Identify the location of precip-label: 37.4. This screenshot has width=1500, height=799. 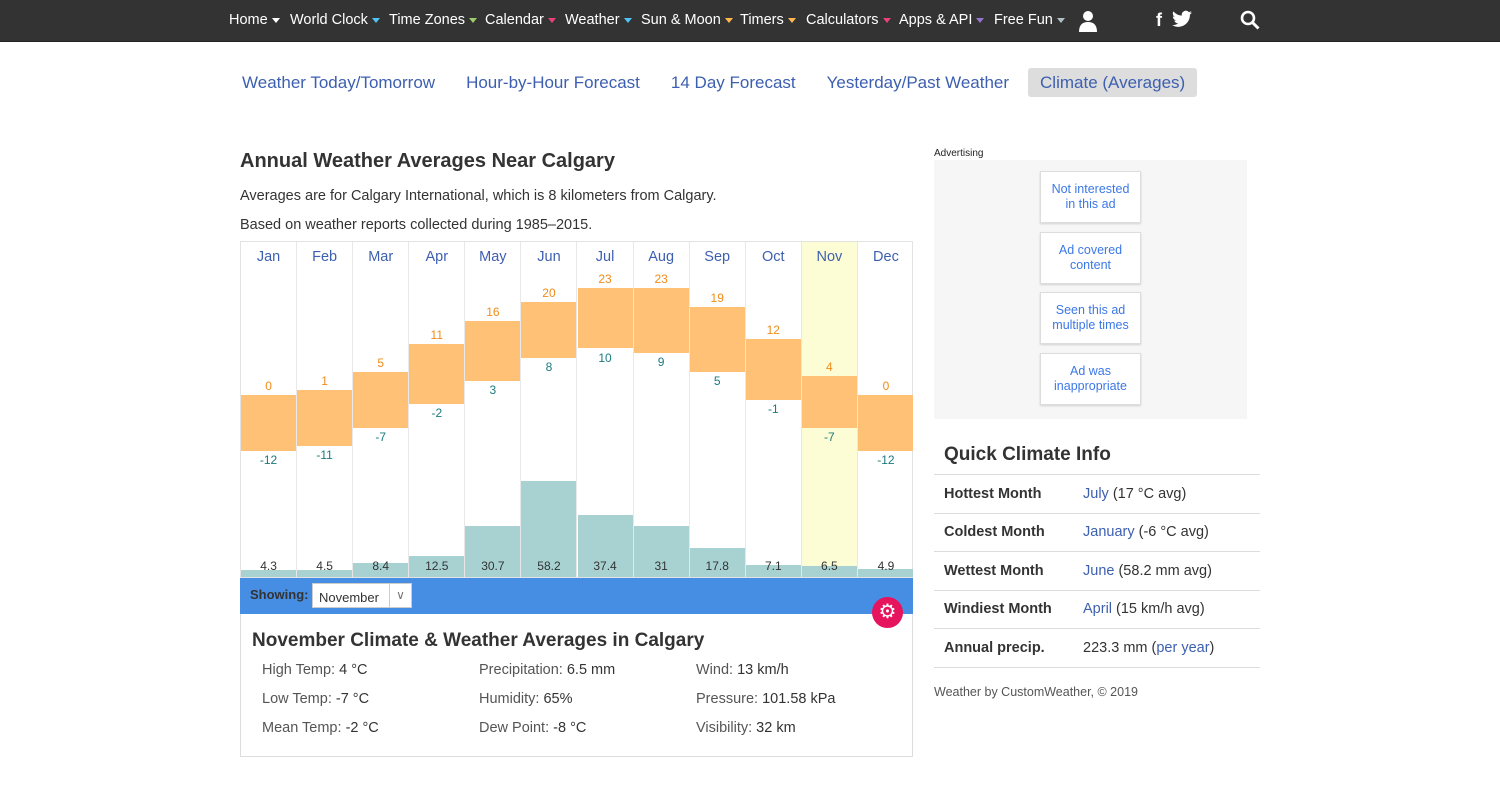
(605, 566).